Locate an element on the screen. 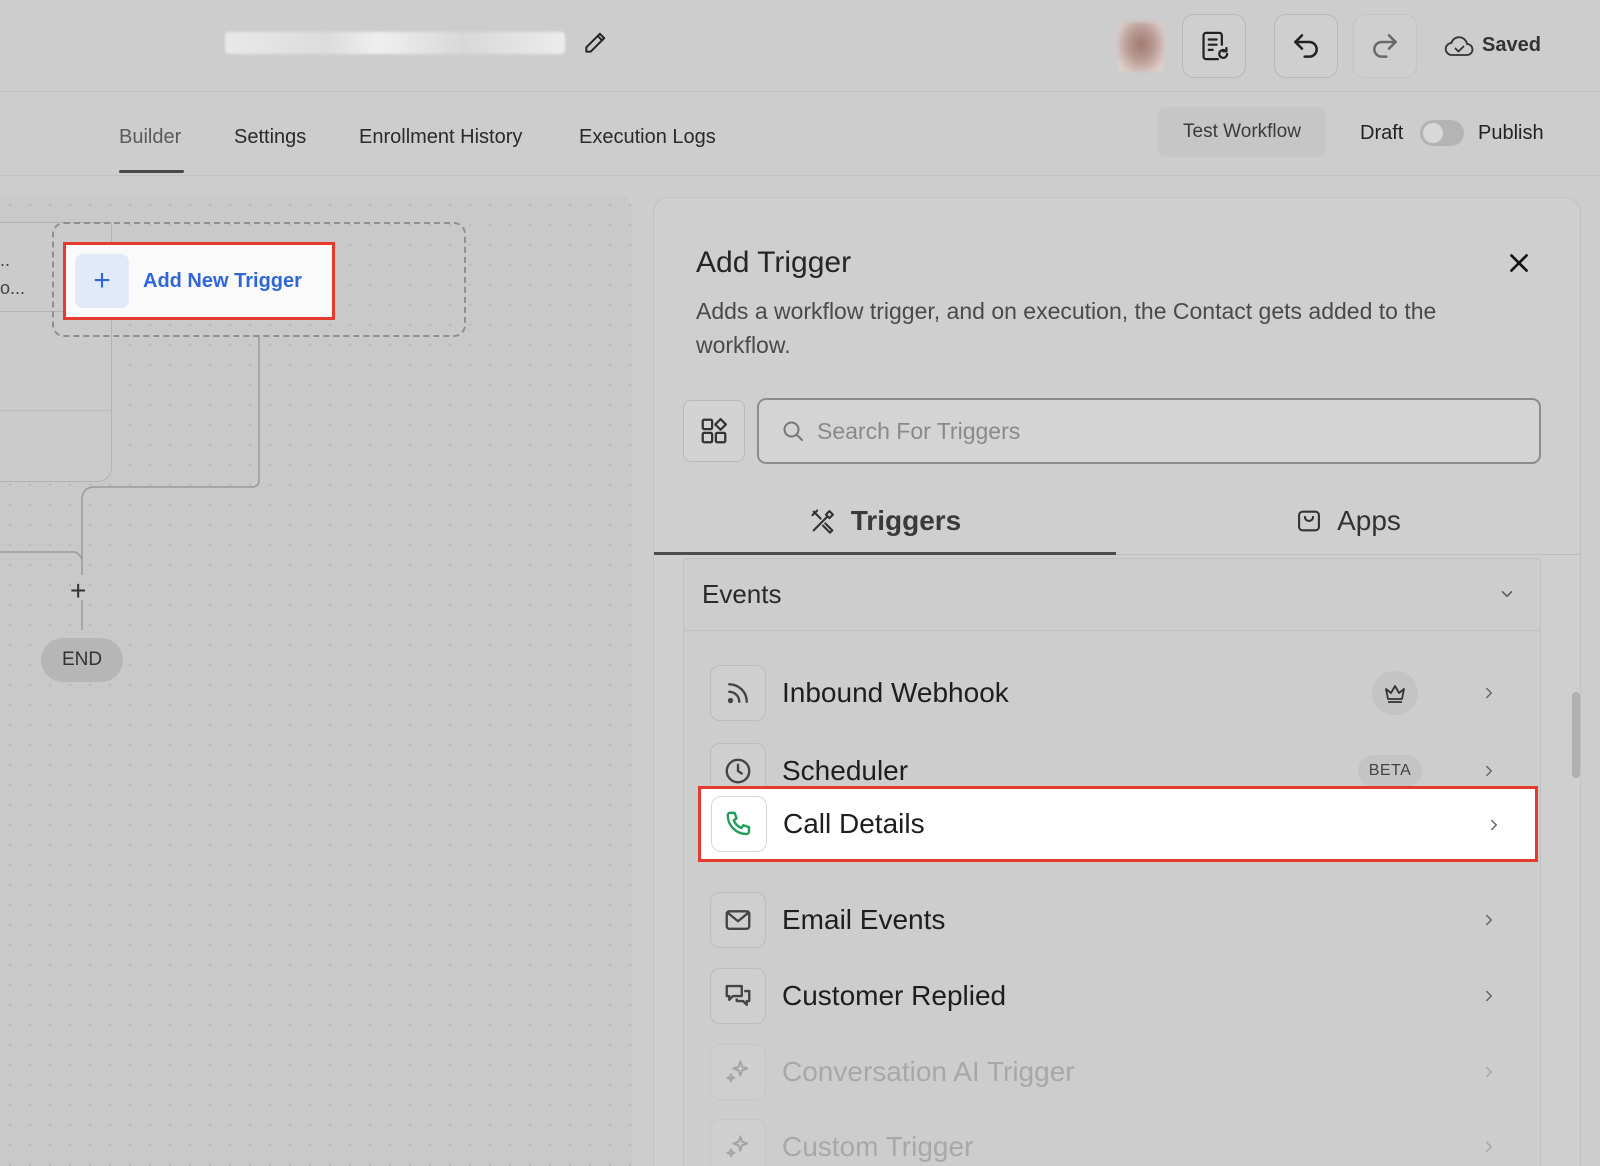 The width and height of the screenshot is (1600, 1166). trigger-item-conversation-ai: Conversation AI Trigger is located at coordinates (1114, 1072).